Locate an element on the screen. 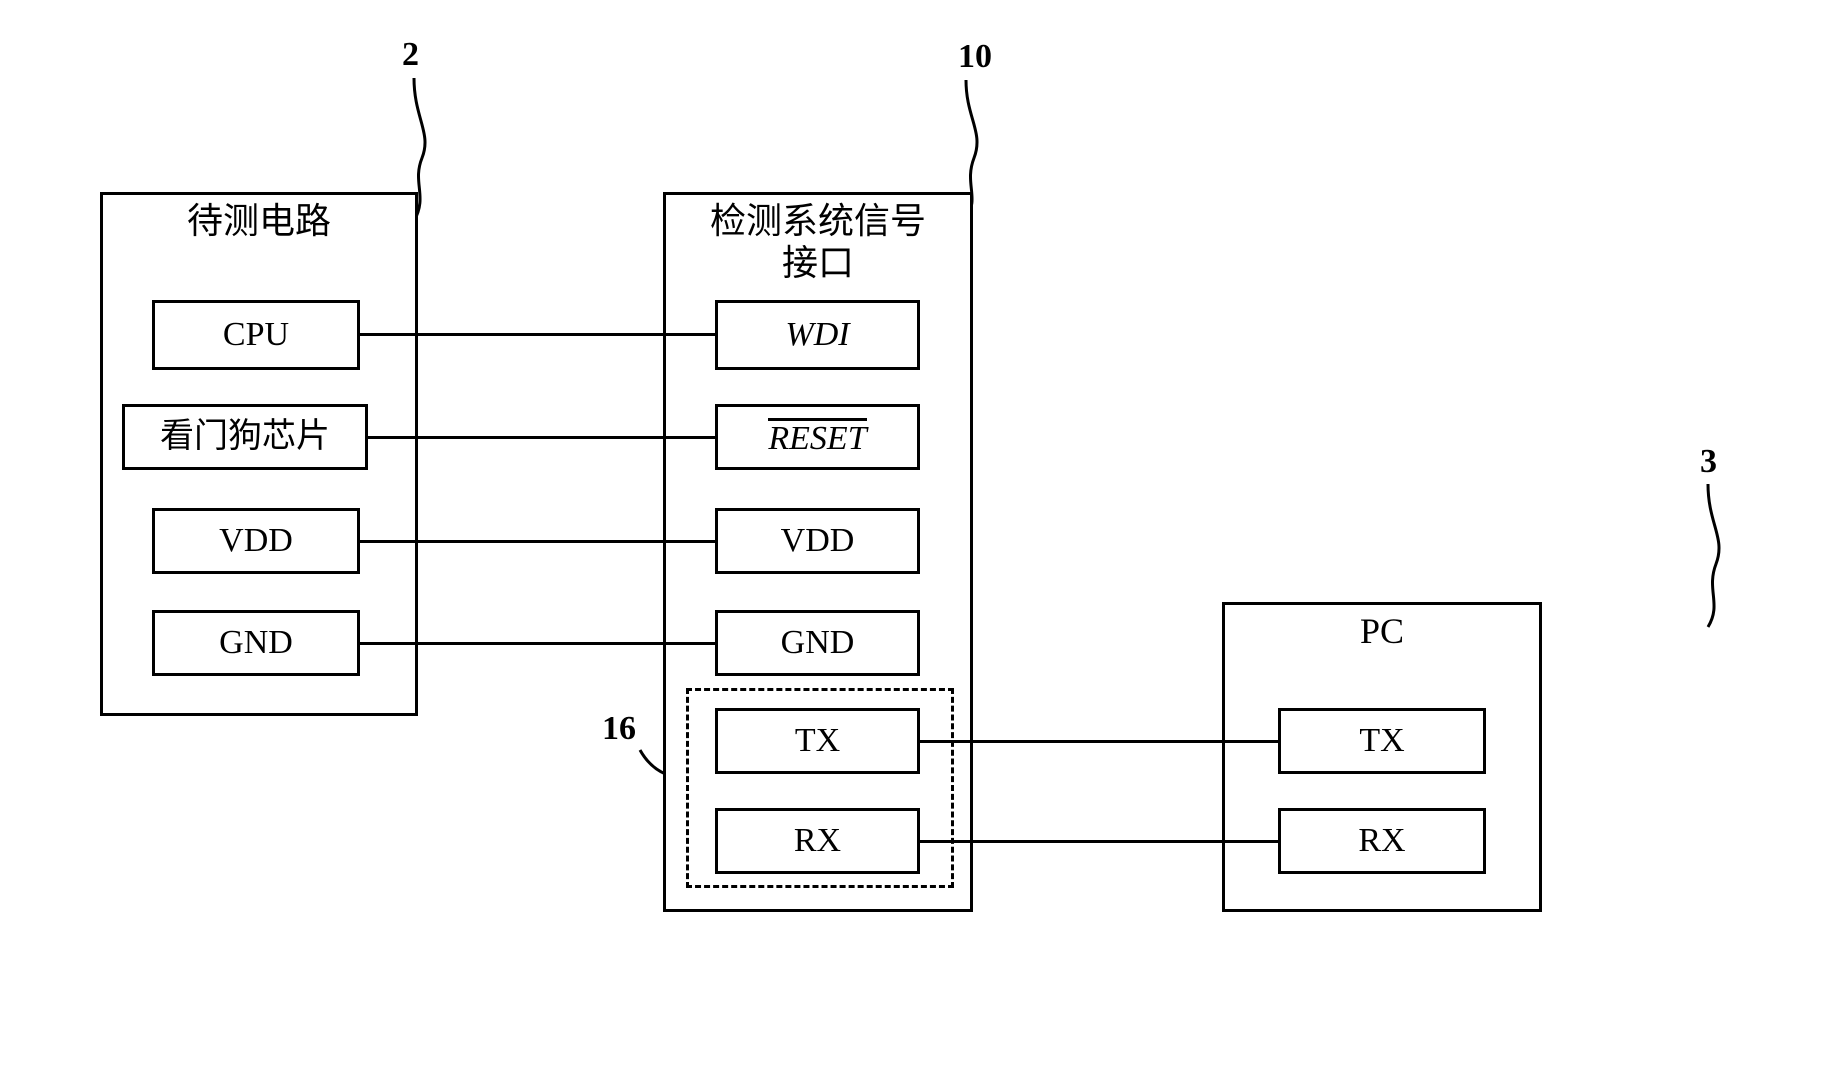 This screenshot has height=1084, width=1836. block-iface-tx: TX is located at coordinates (817, 741).